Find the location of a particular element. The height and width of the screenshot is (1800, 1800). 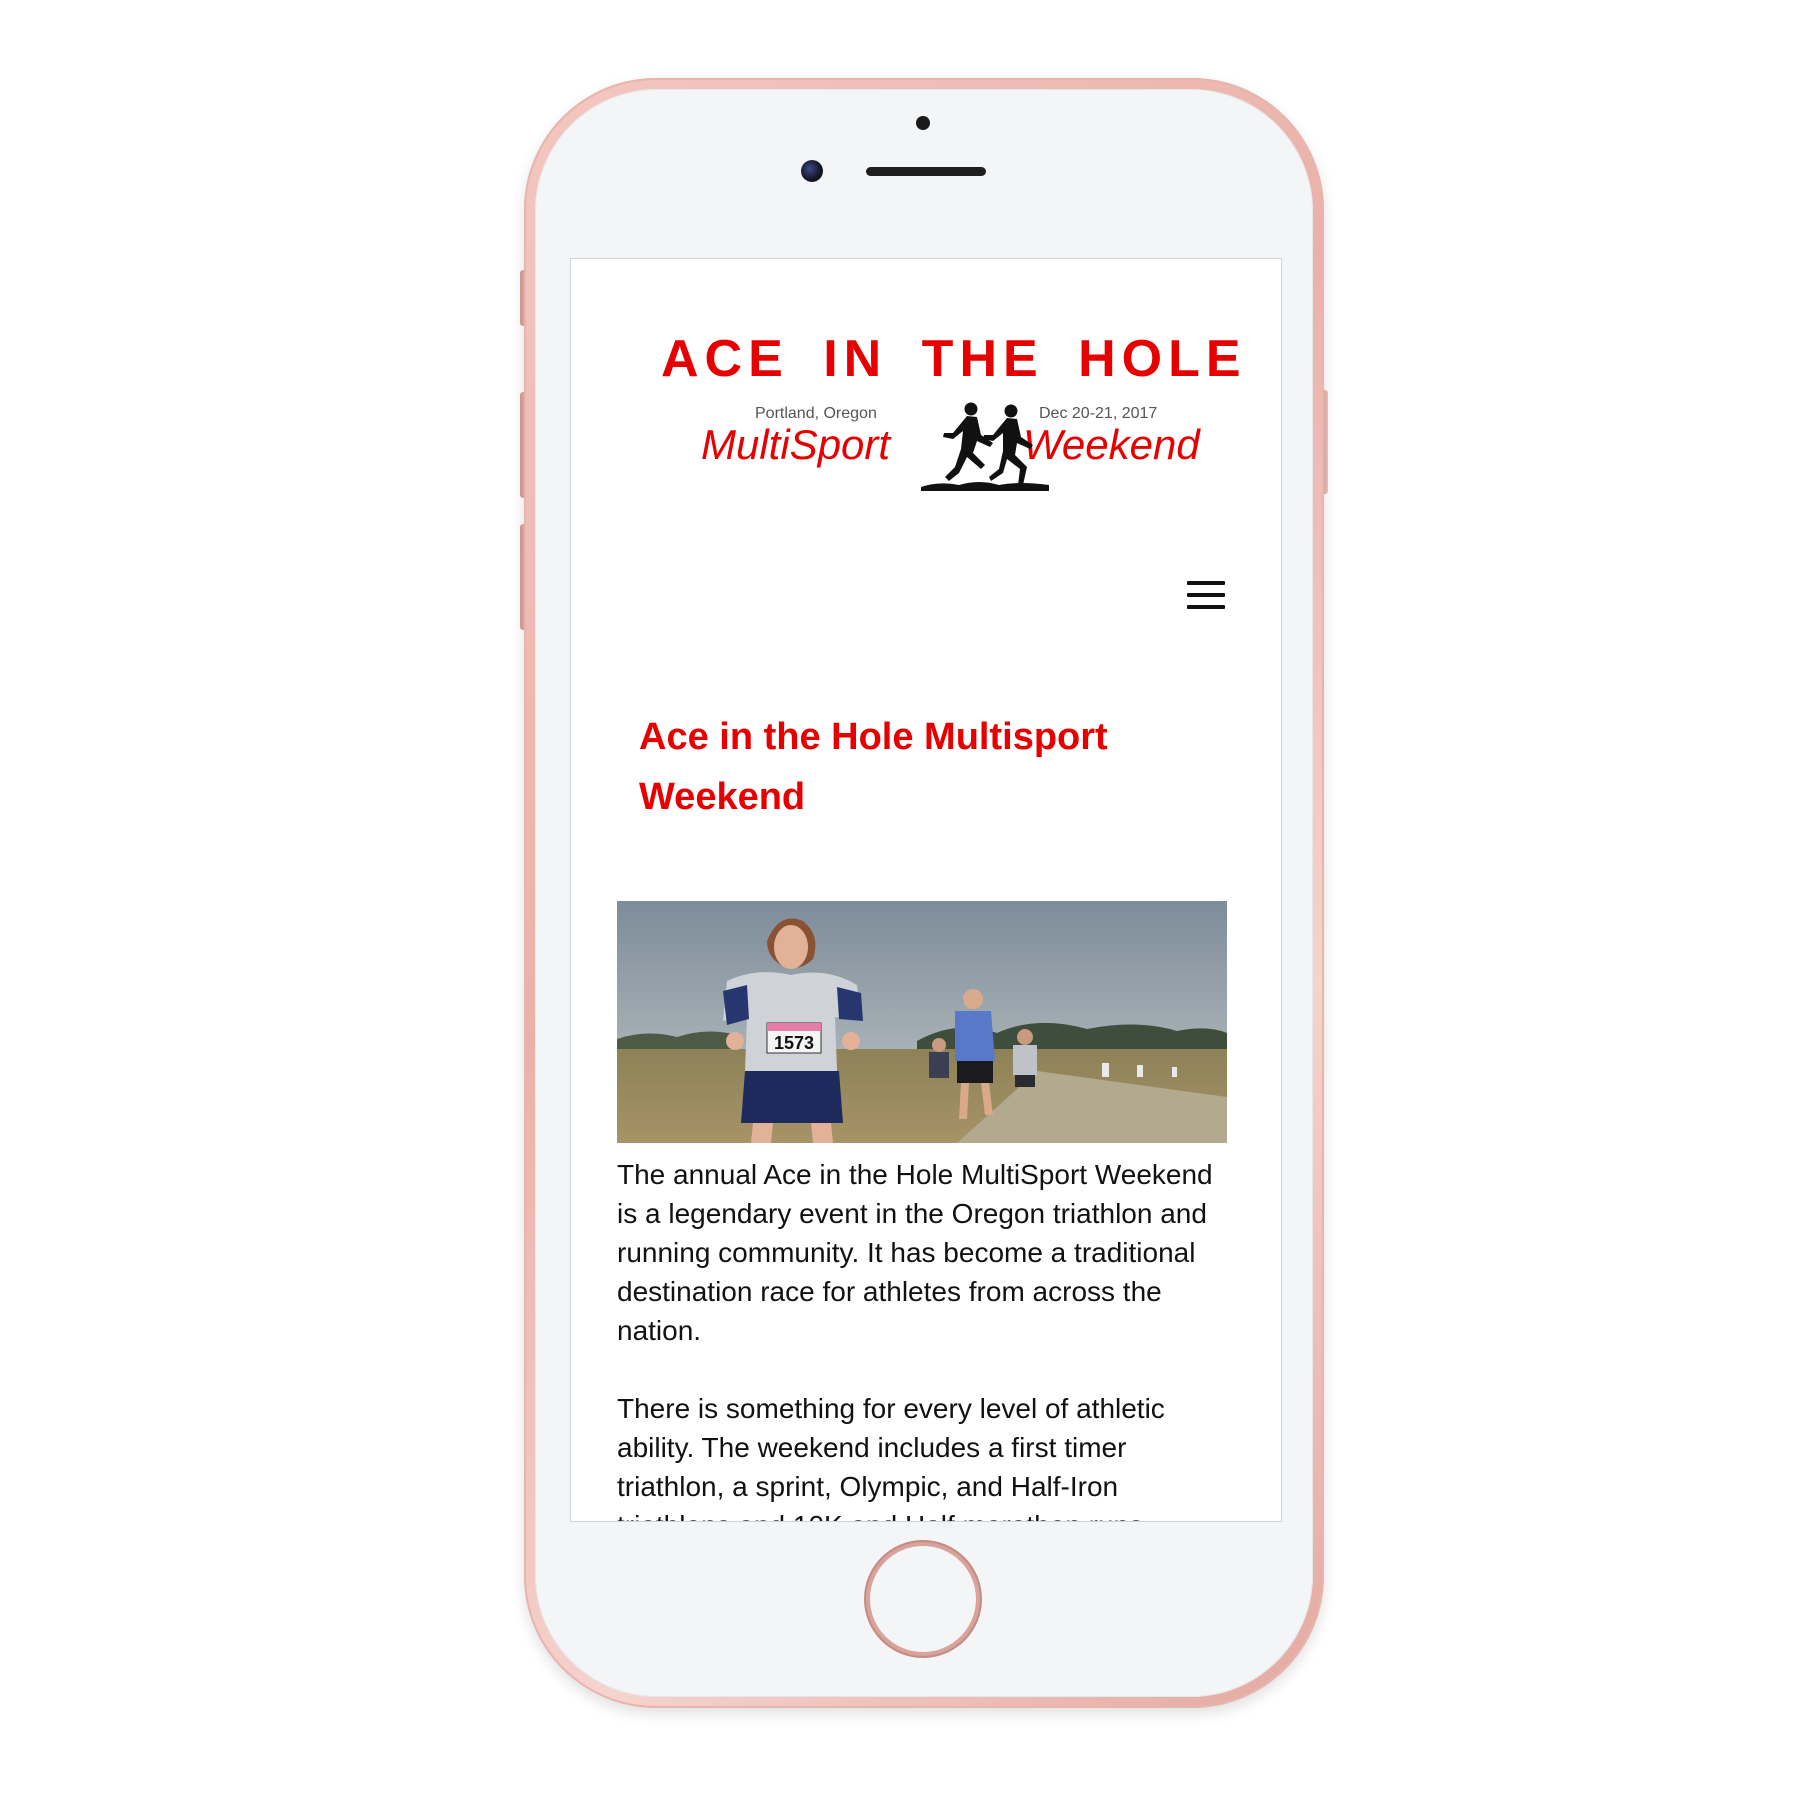

menu-bar-bottom is located at coordinates (1206, 607).